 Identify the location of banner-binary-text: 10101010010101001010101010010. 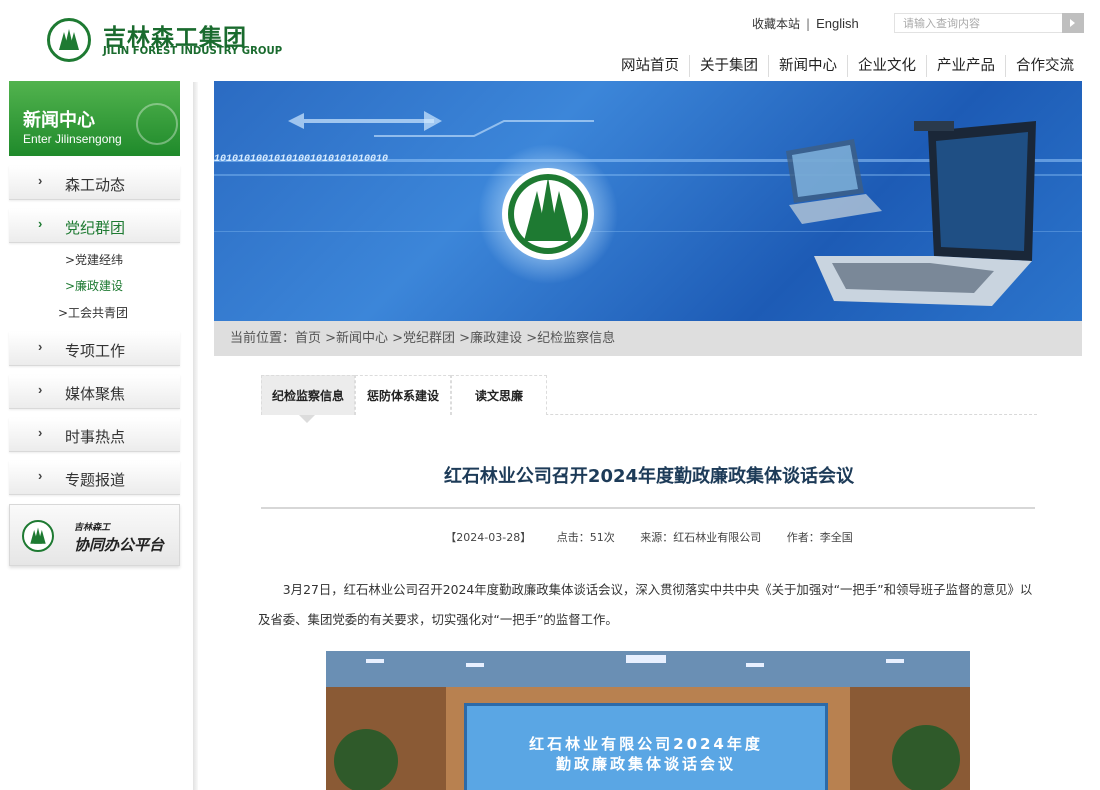
(301, 159).